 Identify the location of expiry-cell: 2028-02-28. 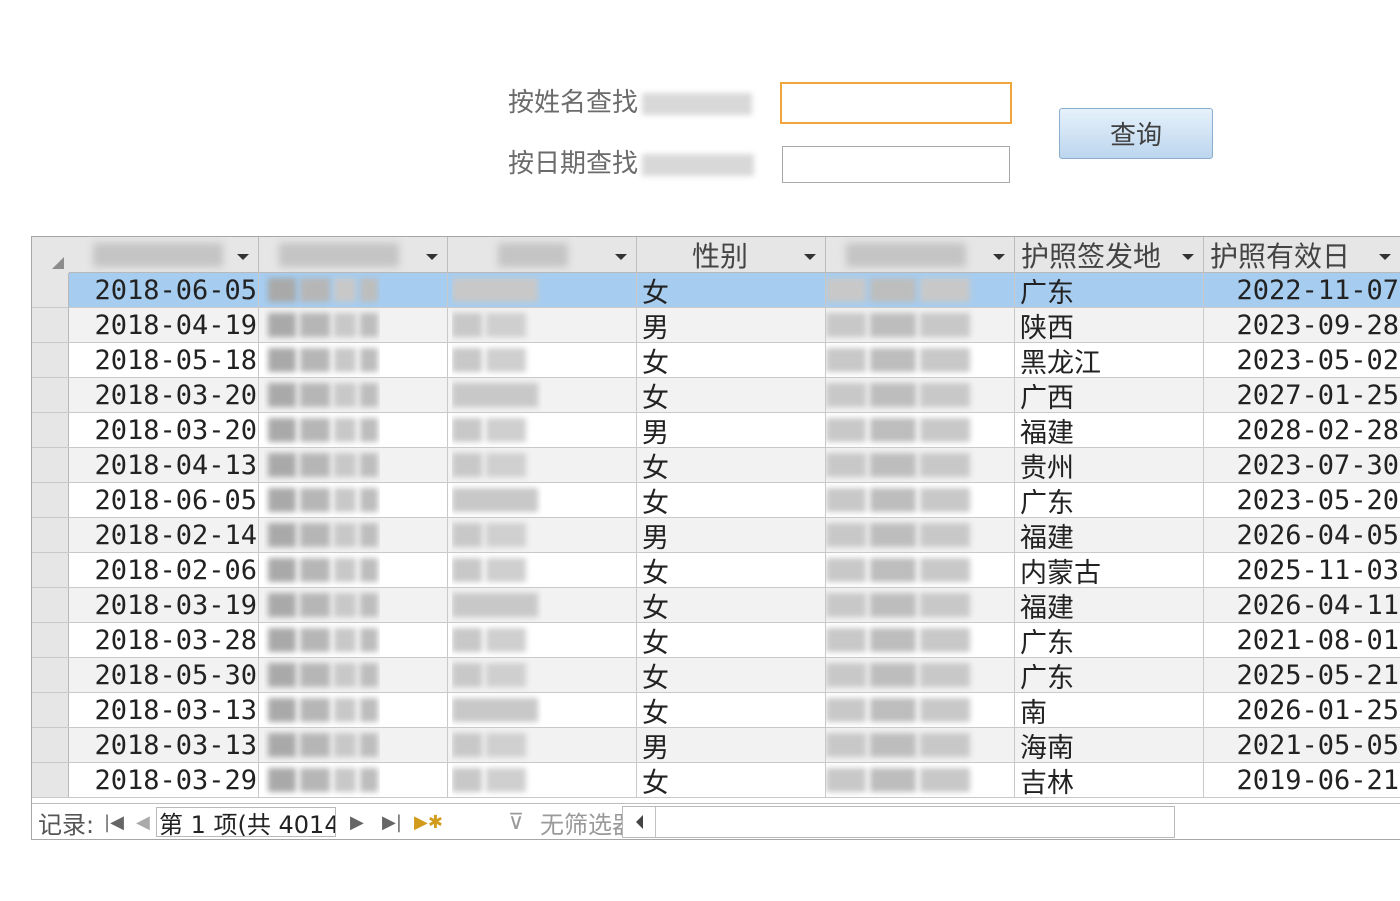
(1302, 430).